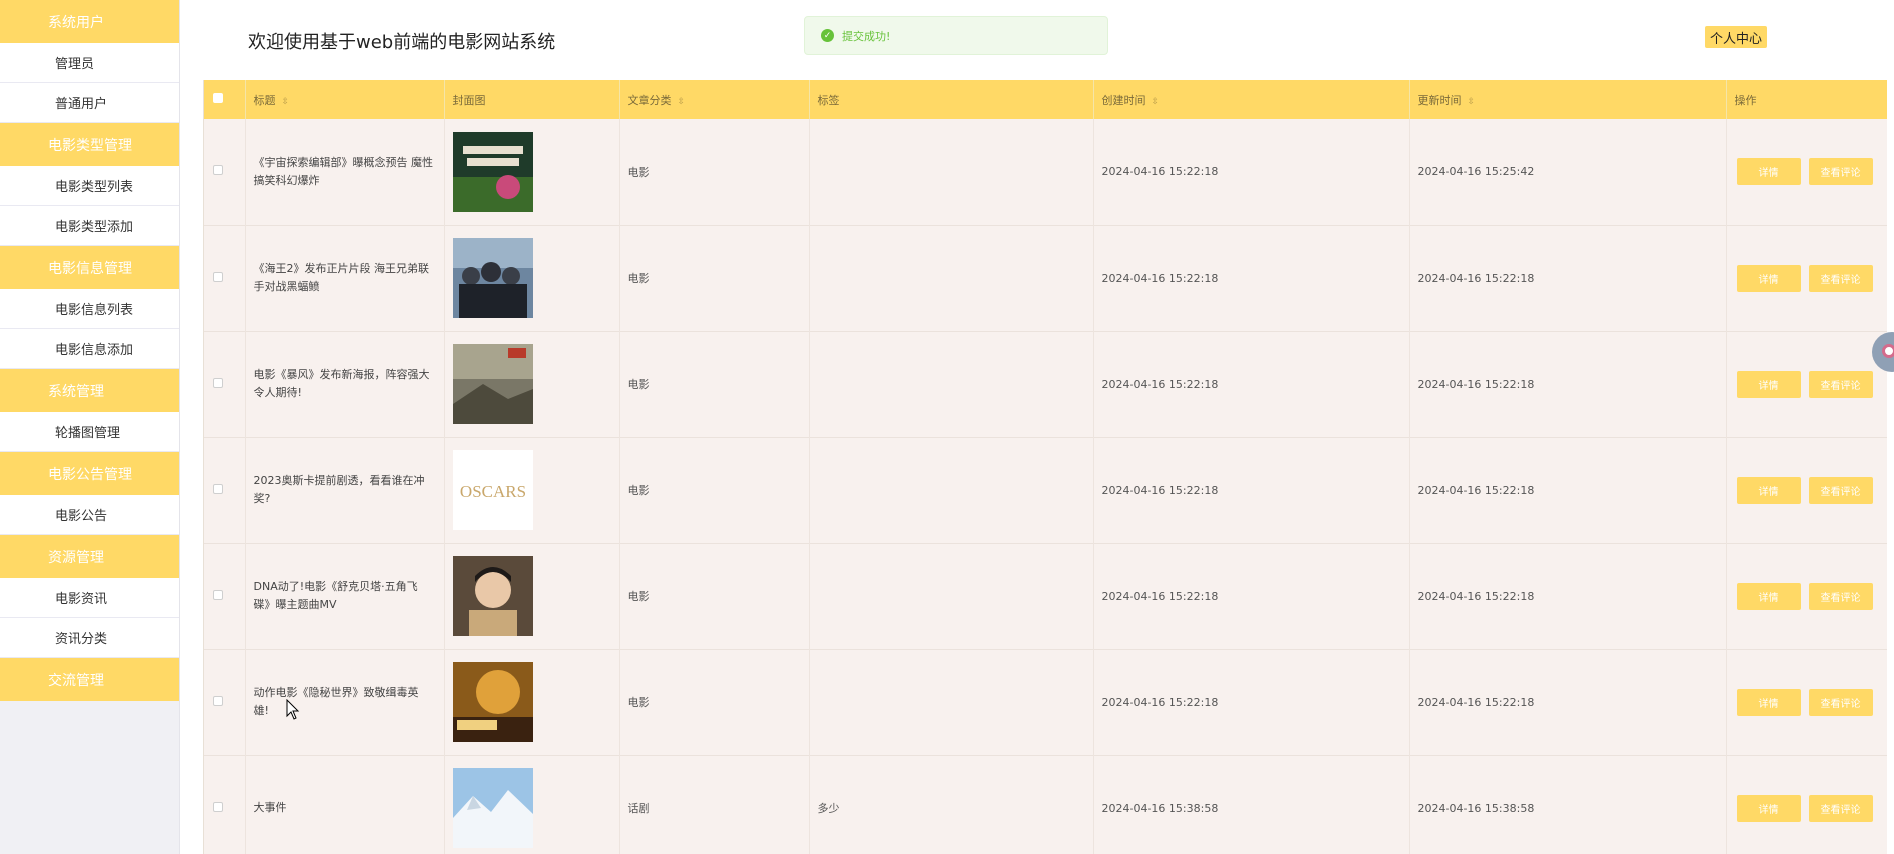  What do you see at coordinates (1568, 99) in the screenshot?
I see `column-updated: 更新时间 ⇳` at bounding box center [1568, 99].